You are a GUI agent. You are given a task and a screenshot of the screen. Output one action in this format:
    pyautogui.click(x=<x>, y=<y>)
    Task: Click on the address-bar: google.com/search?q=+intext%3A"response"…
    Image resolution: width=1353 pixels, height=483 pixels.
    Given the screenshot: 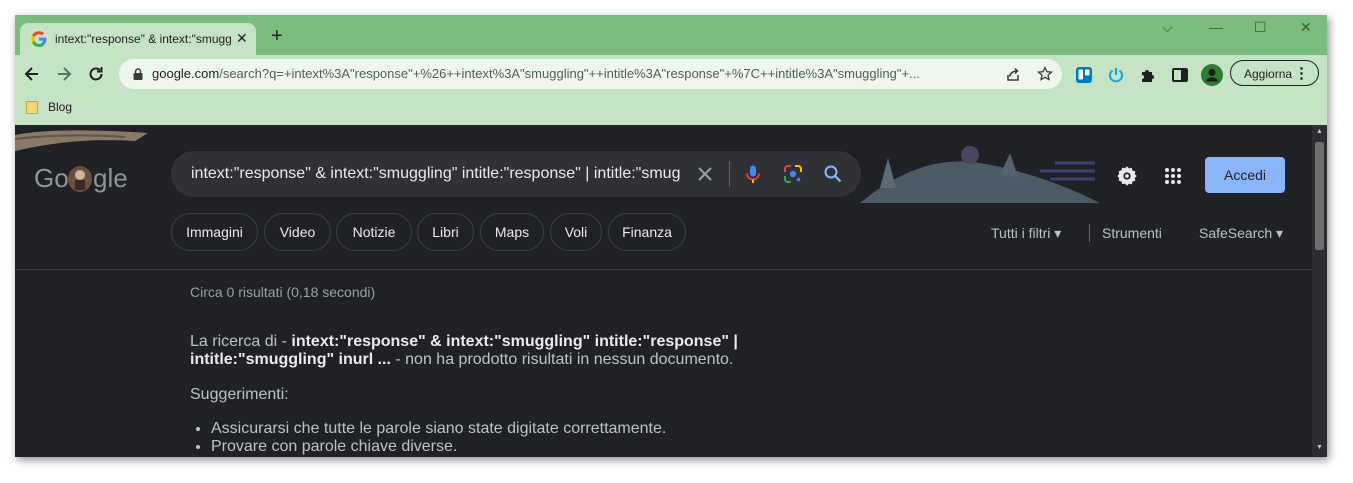 What is the action you would take?
    pyautogui.click(x=590, y=74)
    